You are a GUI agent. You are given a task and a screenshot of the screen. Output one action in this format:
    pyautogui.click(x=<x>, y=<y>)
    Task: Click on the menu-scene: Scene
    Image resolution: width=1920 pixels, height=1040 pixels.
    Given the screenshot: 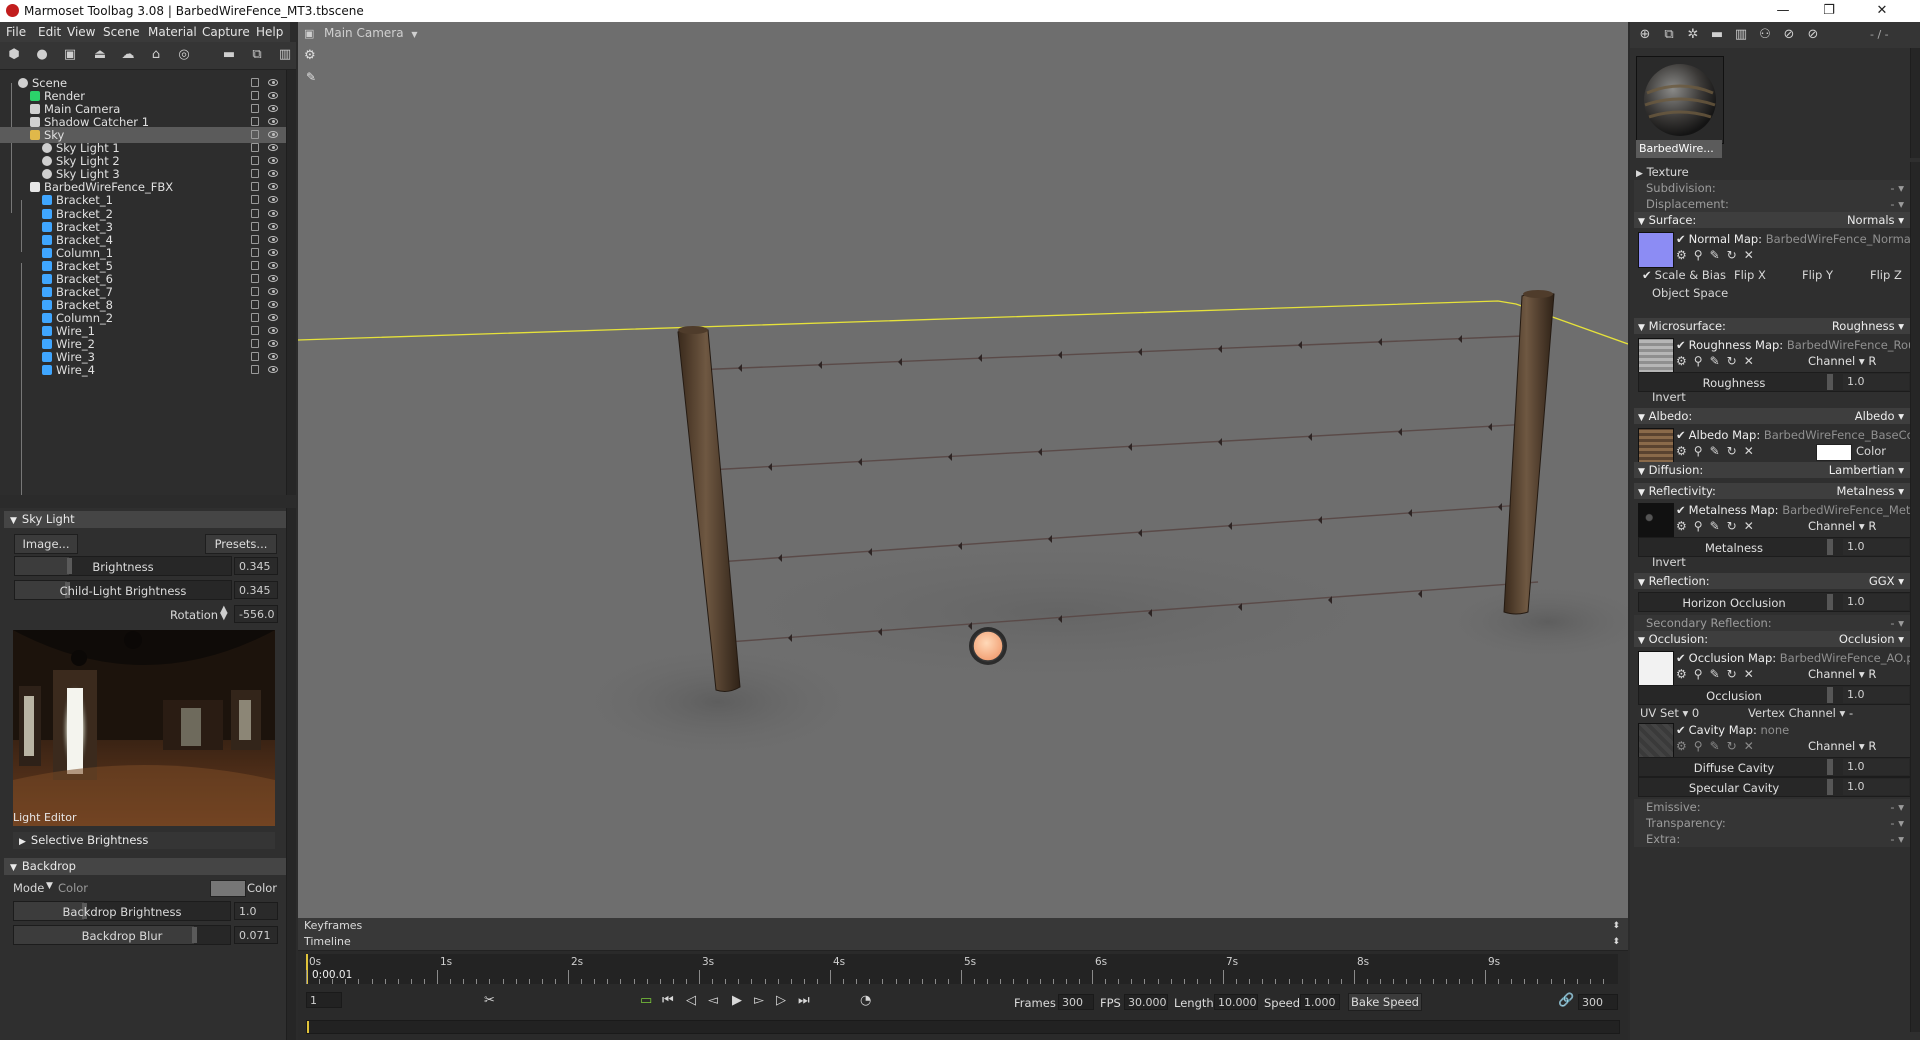 What is the action you would take?
    pyautogui.click(x=121, y=32)
    